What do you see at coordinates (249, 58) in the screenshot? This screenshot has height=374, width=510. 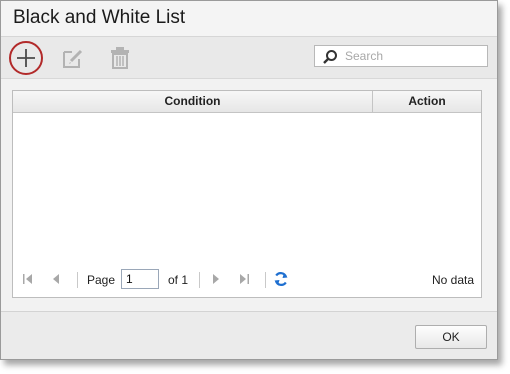 I see `toolbar` at bounding box center [249, 58].